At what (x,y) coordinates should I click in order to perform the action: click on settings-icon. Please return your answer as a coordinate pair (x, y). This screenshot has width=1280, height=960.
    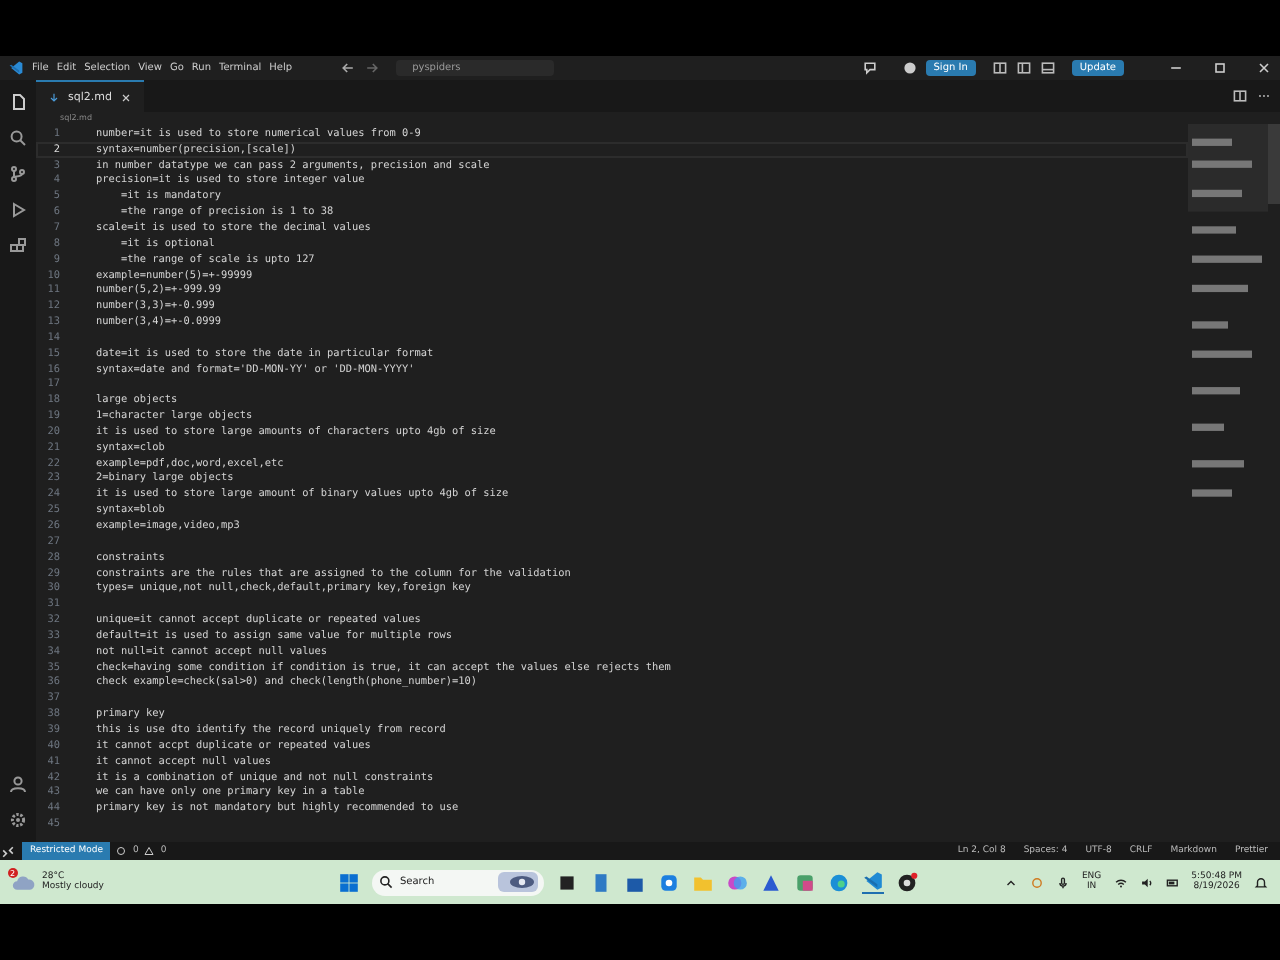
    Looking at the image, I should click on (18, 820).